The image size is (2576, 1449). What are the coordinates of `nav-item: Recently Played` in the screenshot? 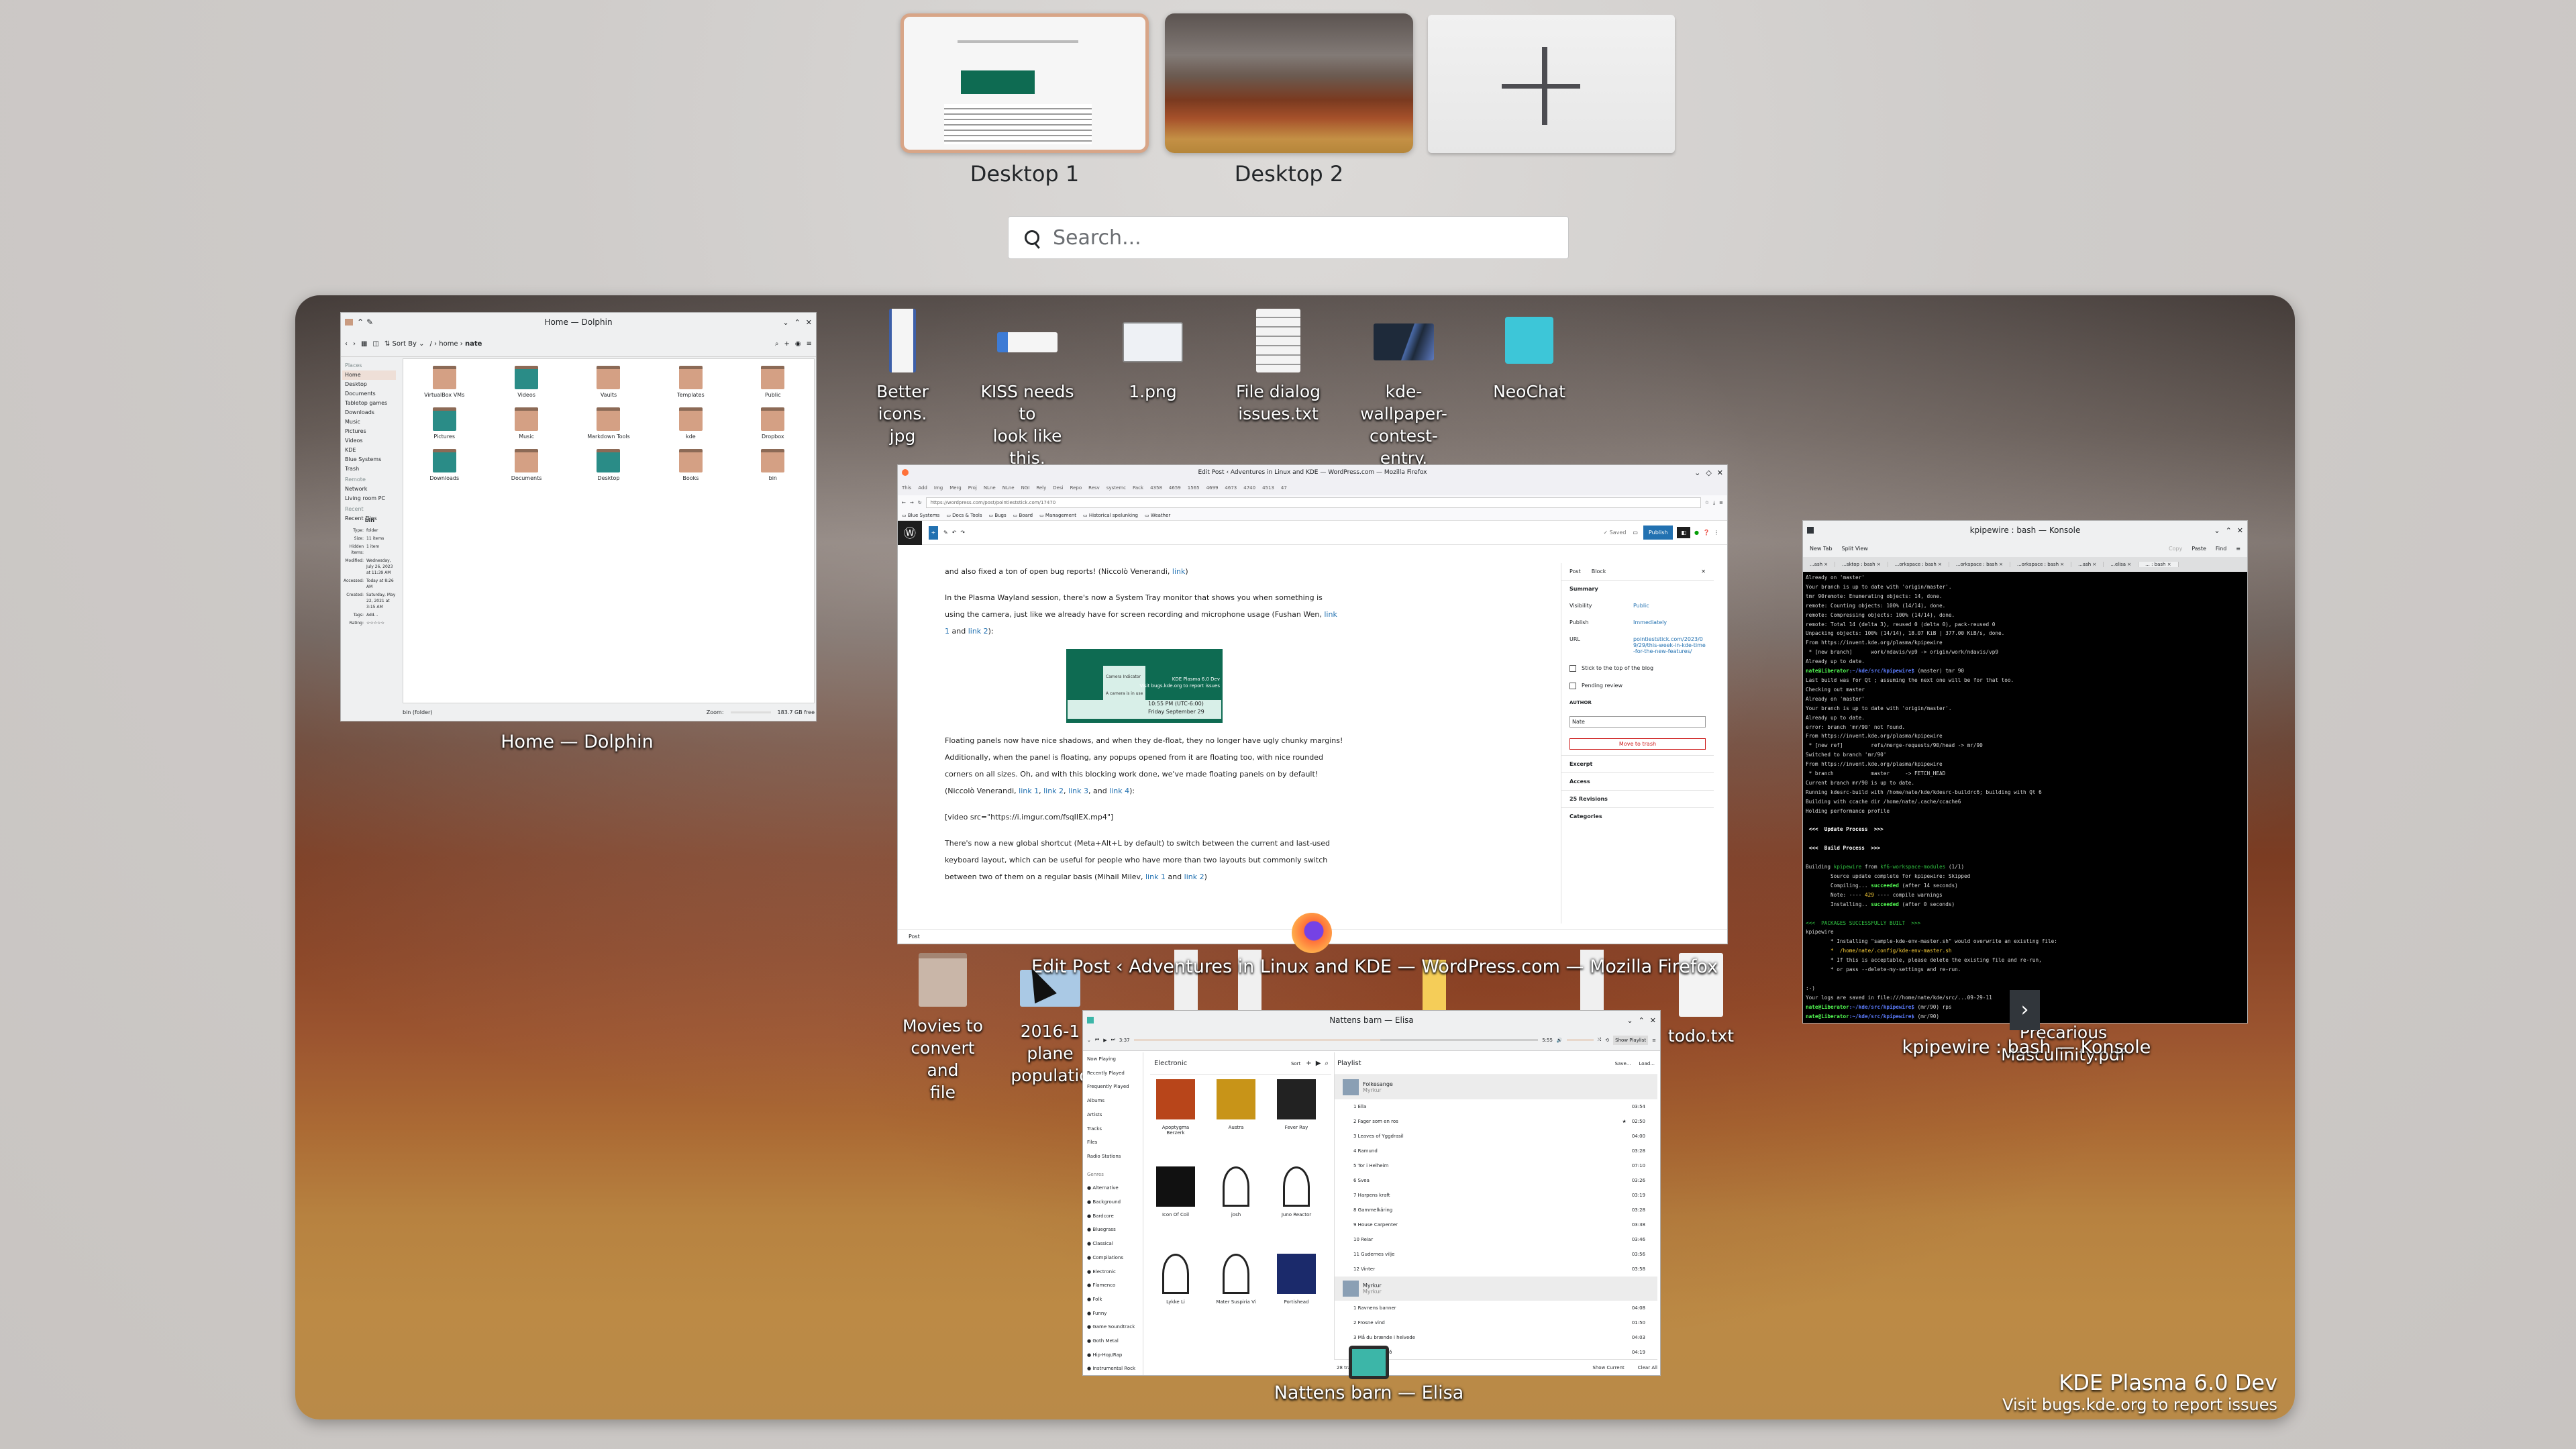 It's located at (1115, 1073).